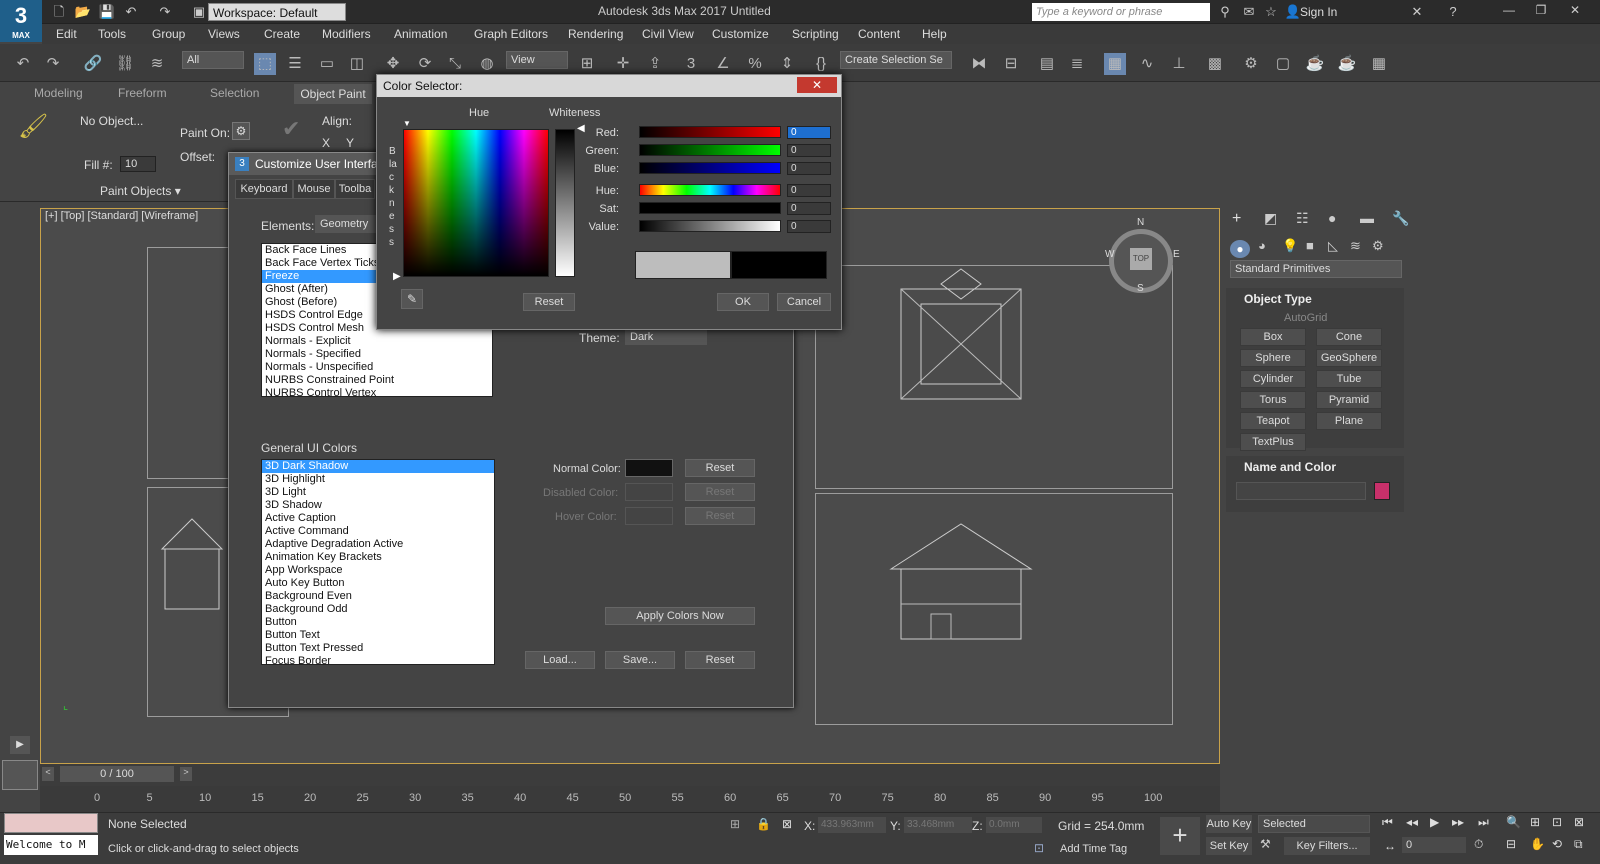  What do you see at coordinates (1115, 64) in the screenshot?
I see `scene-explorer-icon: ▦` at bounding box center [1115, 64].